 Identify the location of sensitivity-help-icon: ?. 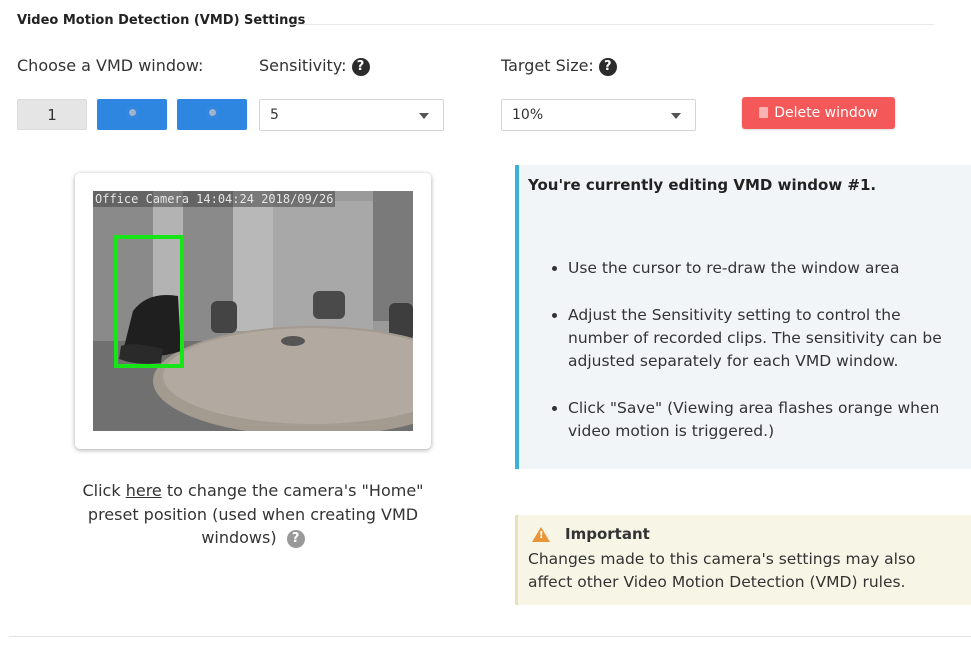
(360, 67).